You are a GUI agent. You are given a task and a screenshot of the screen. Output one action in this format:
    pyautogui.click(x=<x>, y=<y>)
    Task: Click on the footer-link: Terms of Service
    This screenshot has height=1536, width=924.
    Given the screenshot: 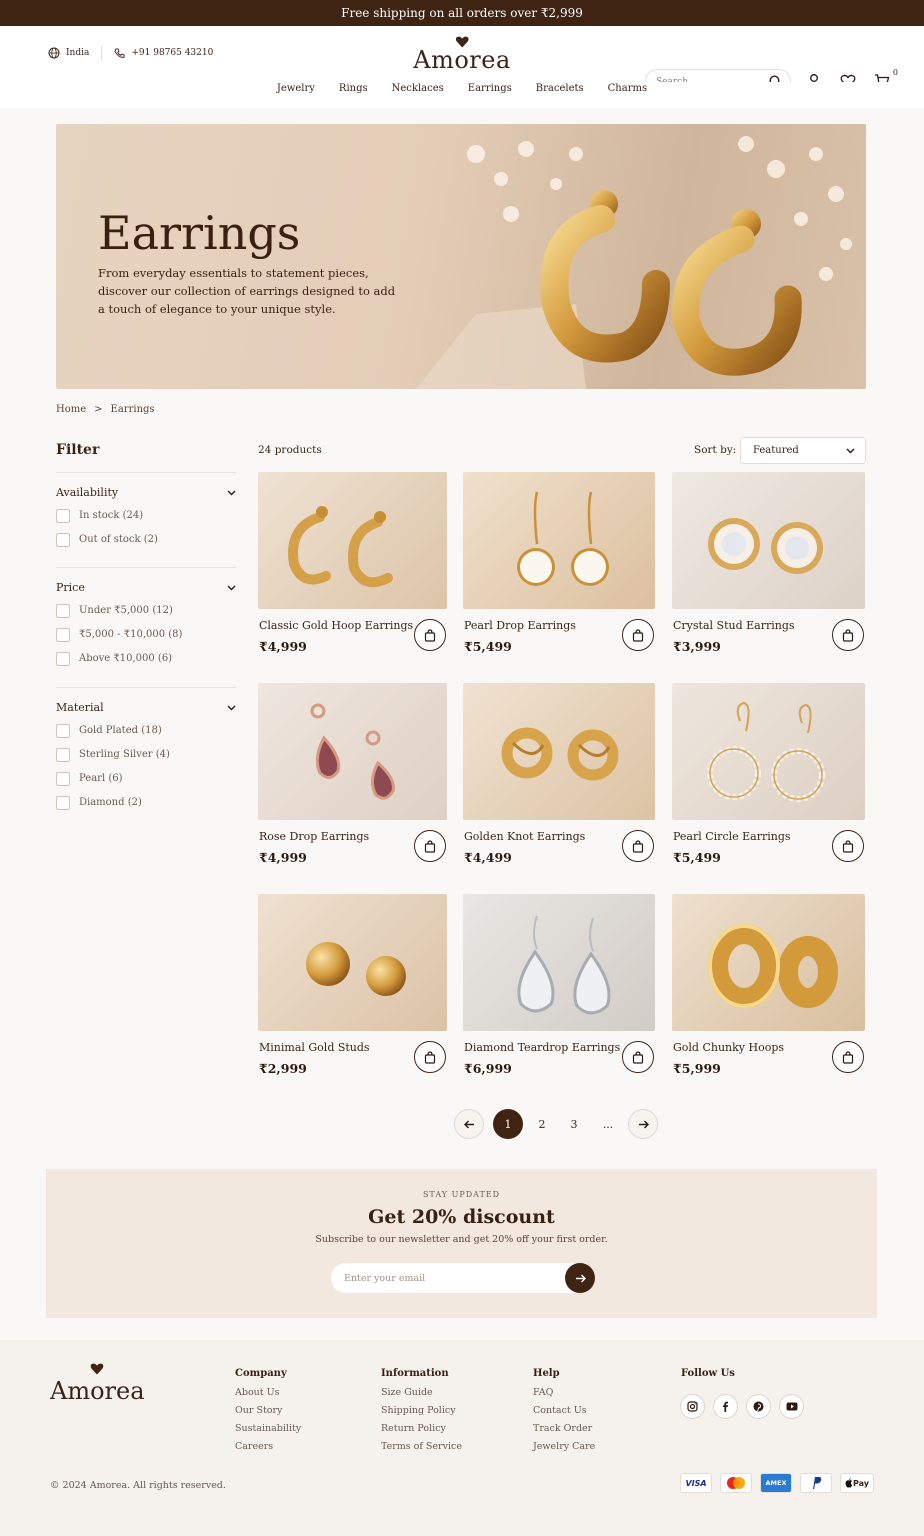 What is the action you would take?
    pyautogui.click(x=421, y=1447)
    